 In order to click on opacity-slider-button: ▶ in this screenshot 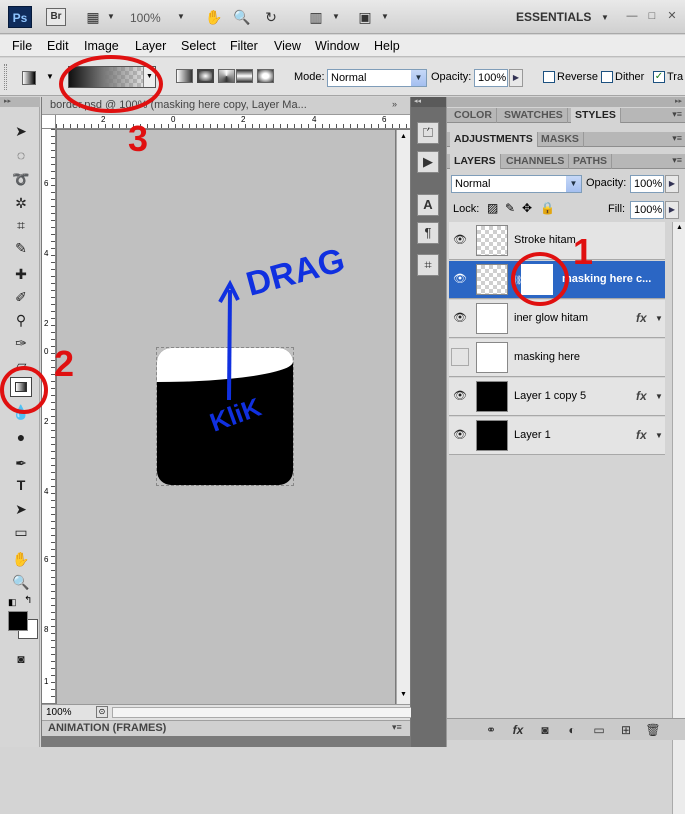, I will do `click(516, 78)`.